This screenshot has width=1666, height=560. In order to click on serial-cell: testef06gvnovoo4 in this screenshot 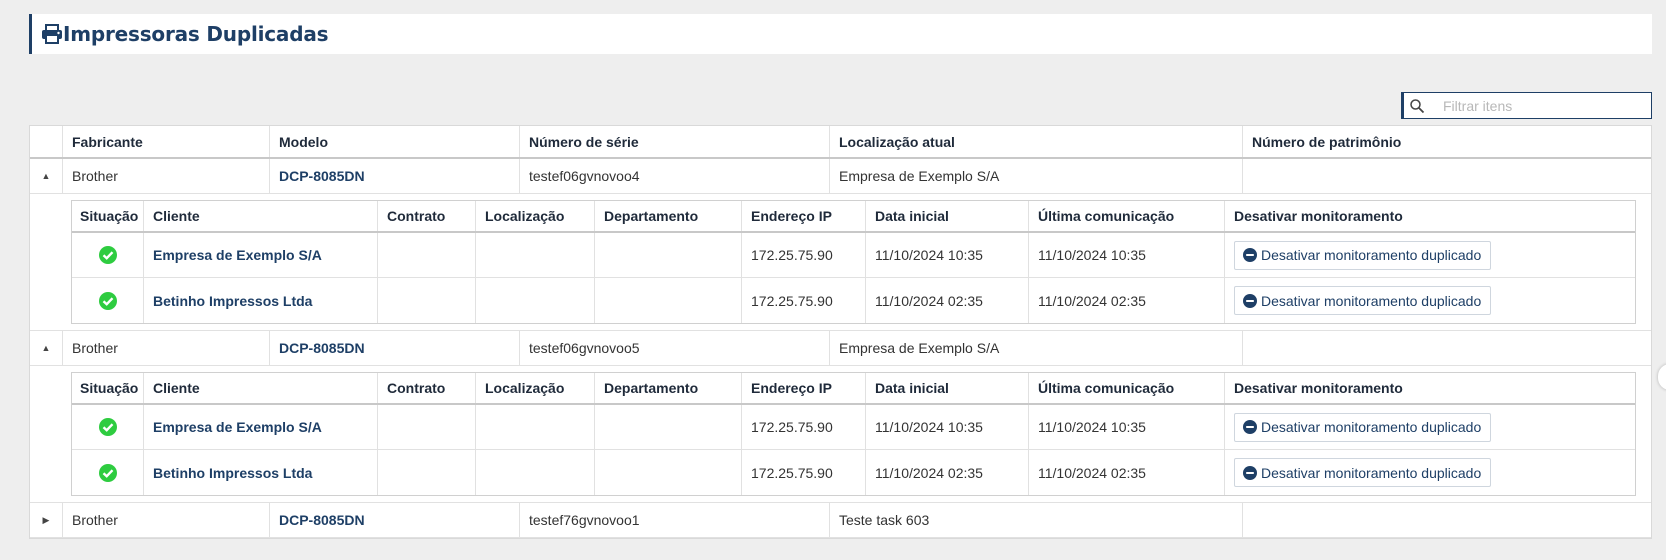, I will do `click(675, 176)`.